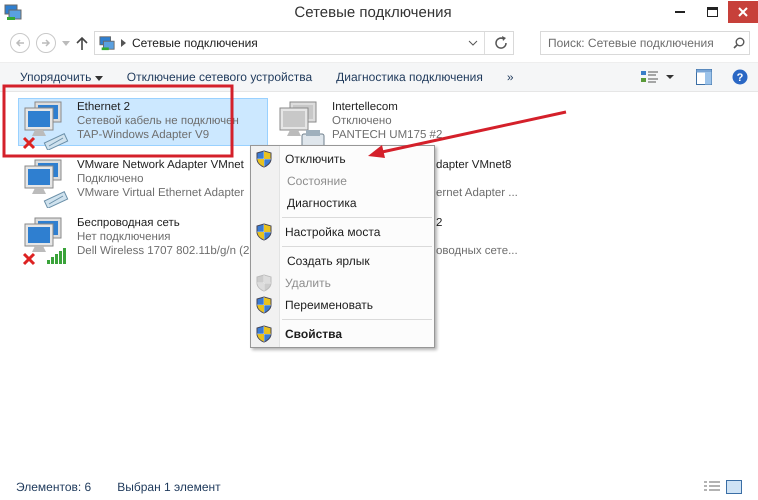 The width and height of the screenshot is (758, 500). What do you see at coordinates (473, 43) in the screenshot?
I see `dropdown-icon` at bounding box center [473, 43].